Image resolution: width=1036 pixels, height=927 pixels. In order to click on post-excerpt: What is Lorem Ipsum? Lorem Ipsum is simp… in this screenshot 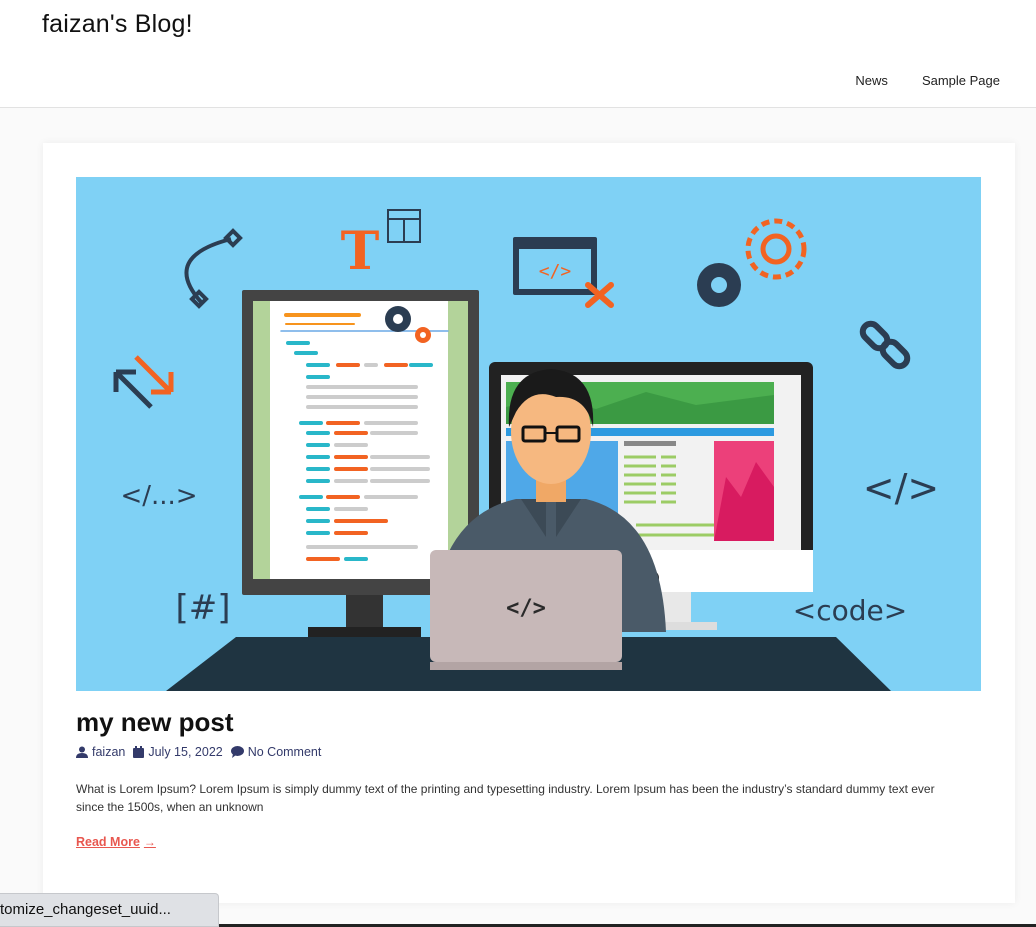, I will do `click(505, 798)`.